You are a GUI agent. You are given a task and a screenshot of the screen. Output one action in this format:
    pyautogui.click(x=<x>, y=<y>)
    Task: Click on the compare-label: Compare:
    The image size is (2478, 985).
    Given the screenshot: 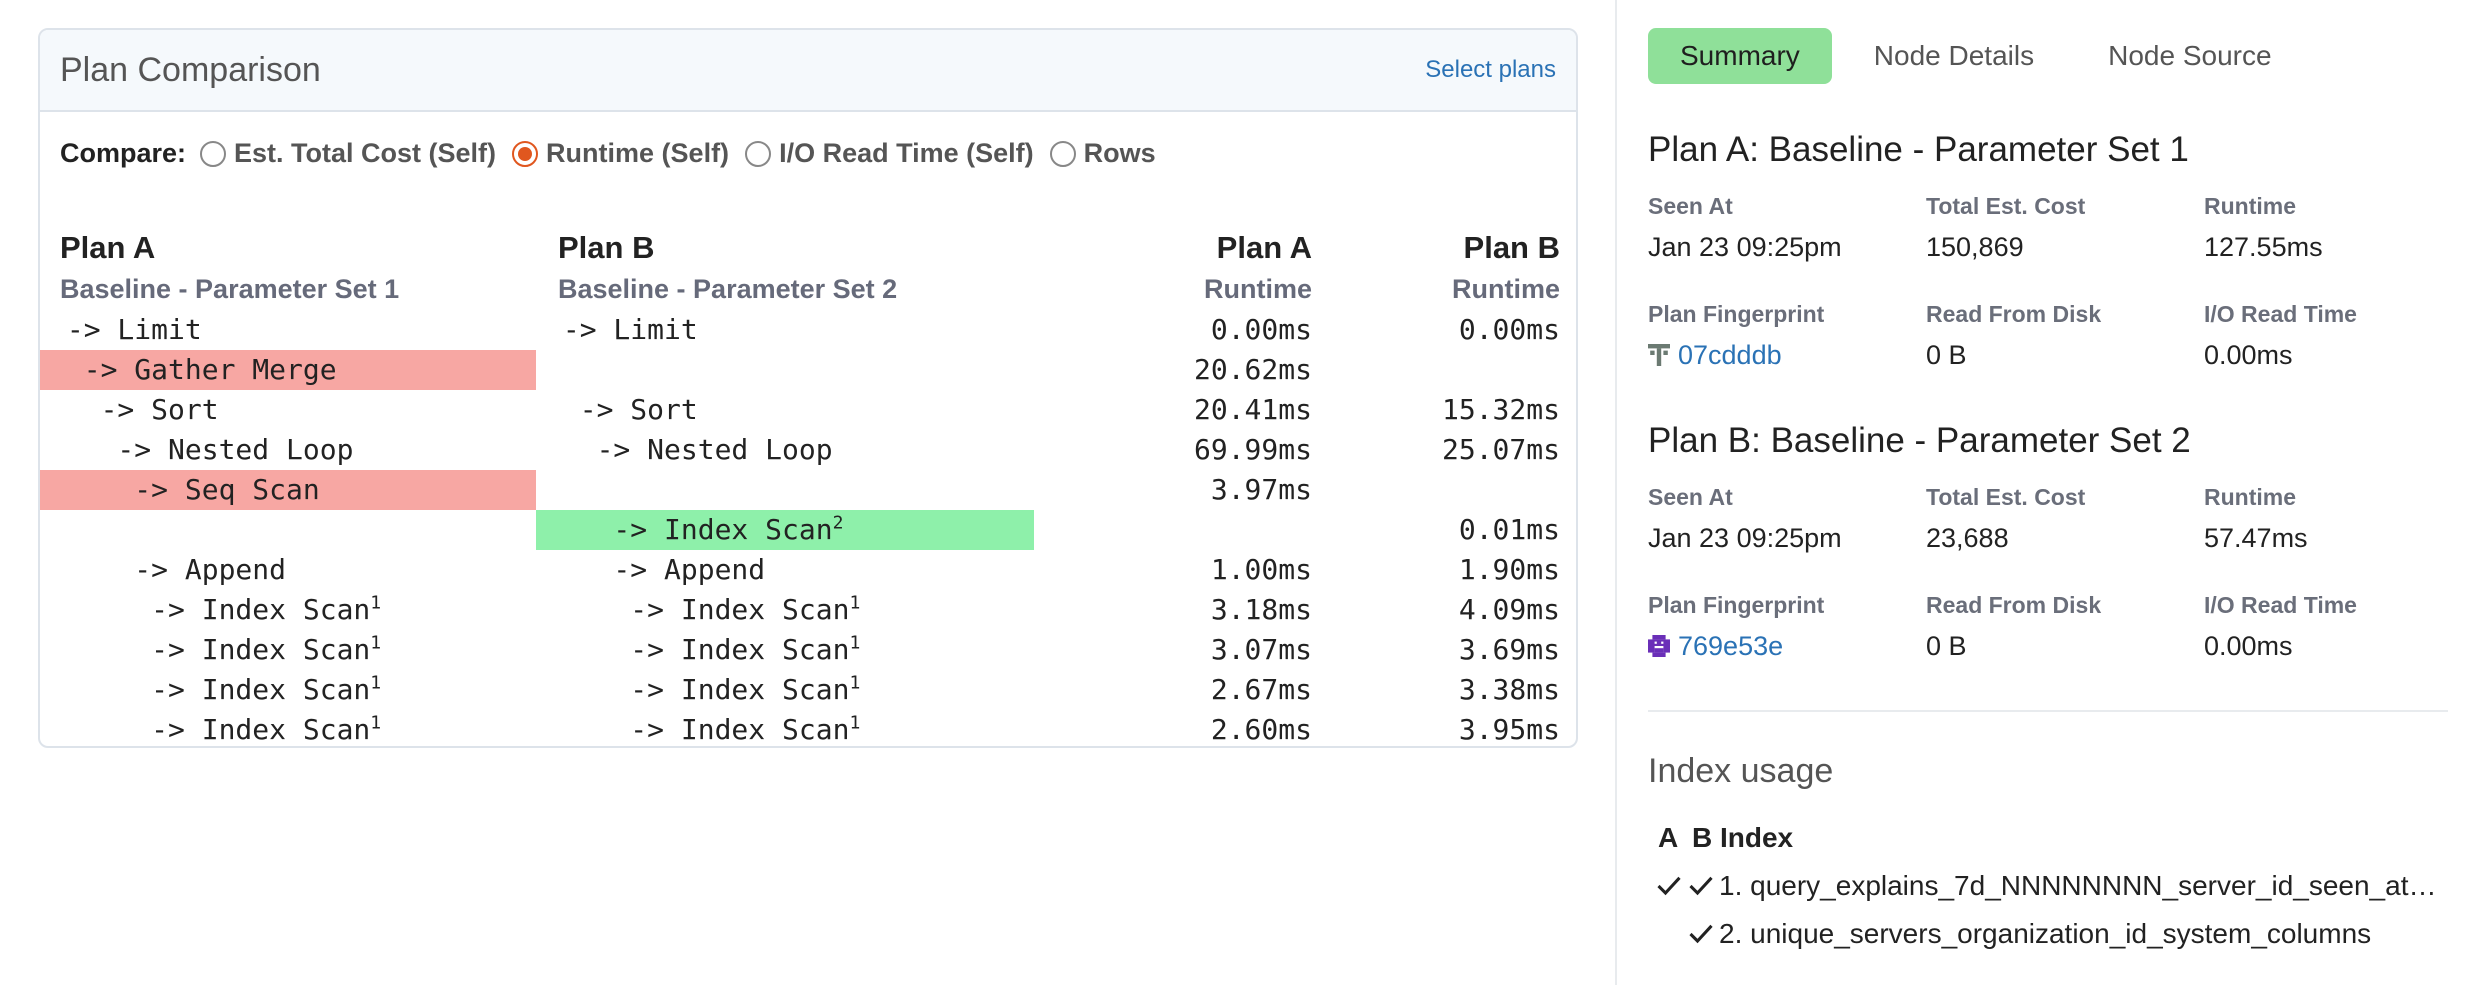 What is the action you would take?
    pyautogui.click(x=123, y=153)
    